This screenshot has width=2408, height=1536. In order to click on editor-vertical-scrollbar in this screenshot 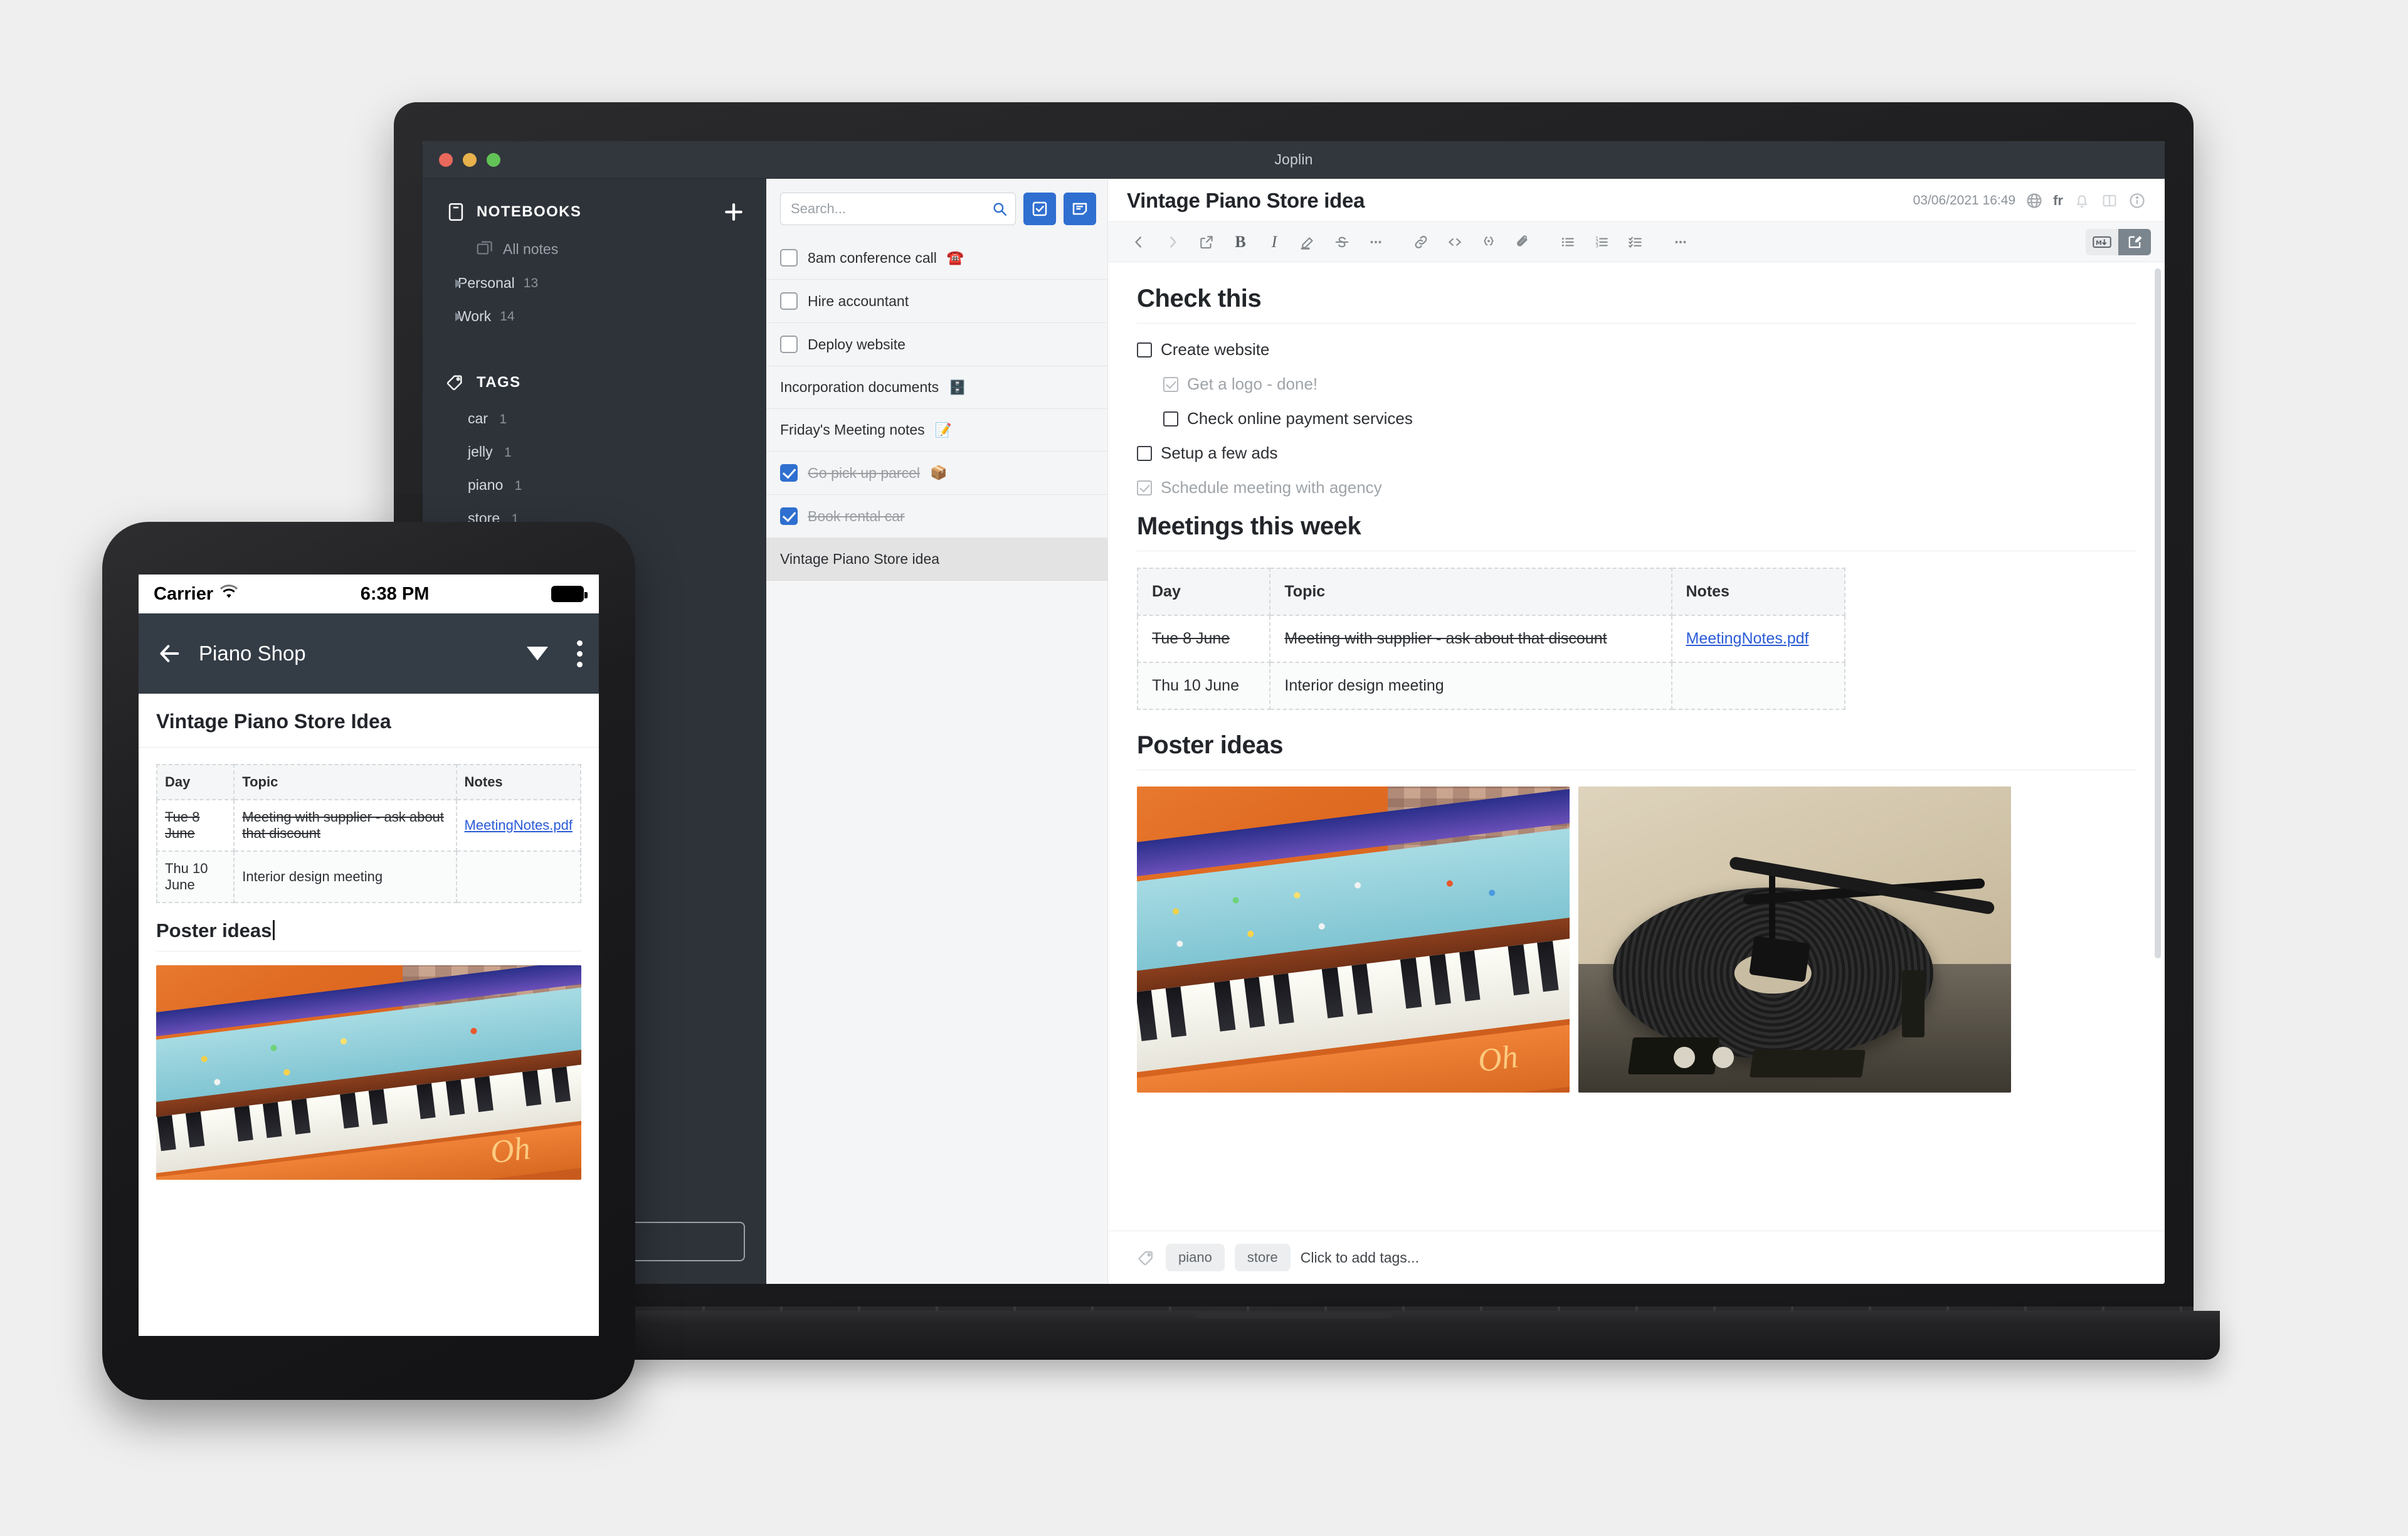, I will do `click(2158, 613)`.